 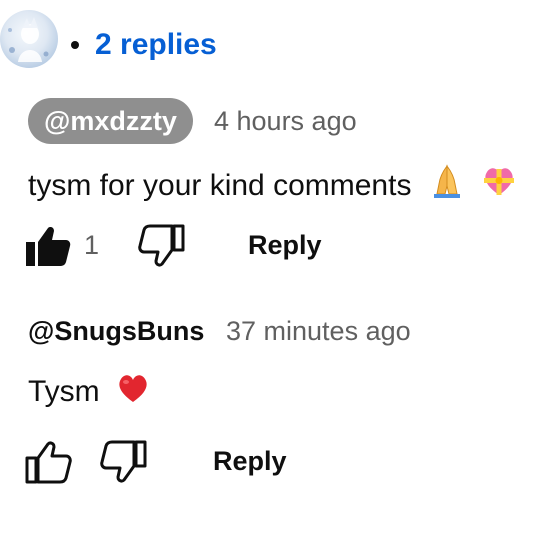 I want to click on red-heart-emoji, so click(x=133, y=392).